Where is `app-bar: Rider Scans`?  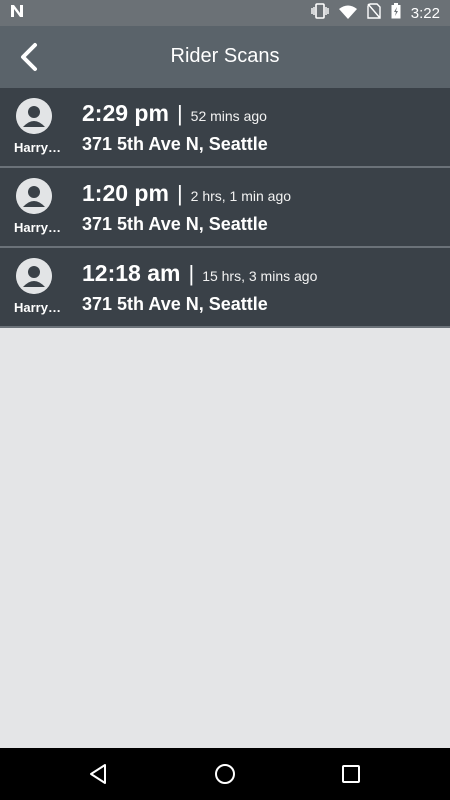
app-bar: Rider Scans is located at coordinates (225, 57).